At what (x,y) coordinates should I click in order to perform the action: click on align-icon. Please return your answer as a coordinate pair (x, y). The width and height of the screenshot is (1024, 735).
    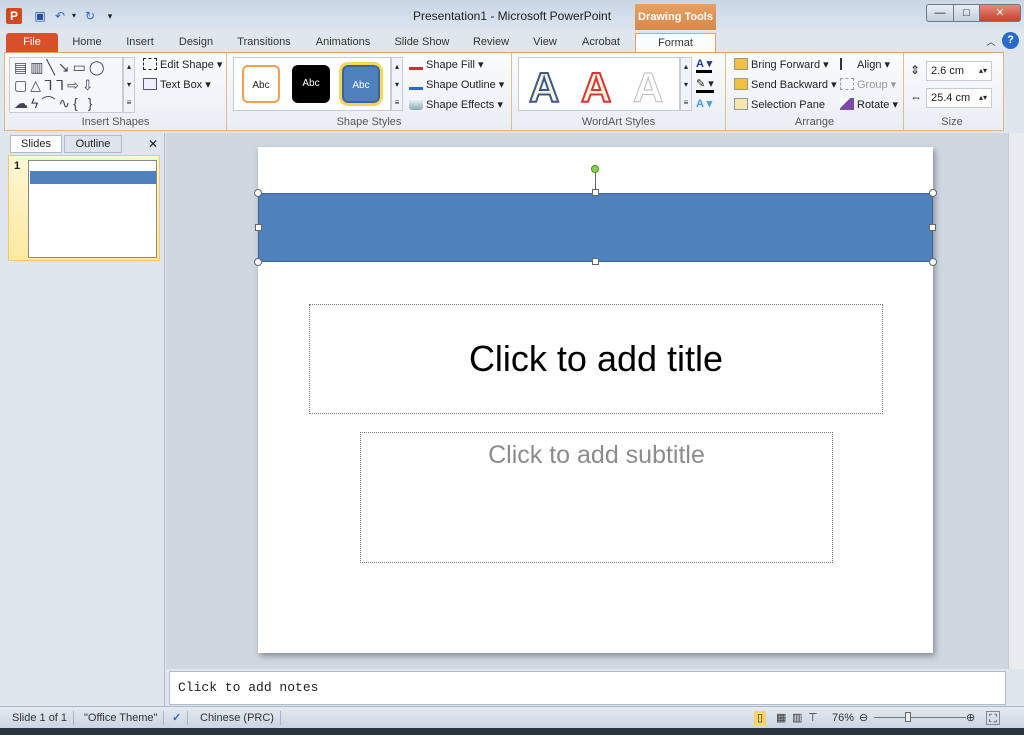
    Looking at the image, I should click on (847, 64).